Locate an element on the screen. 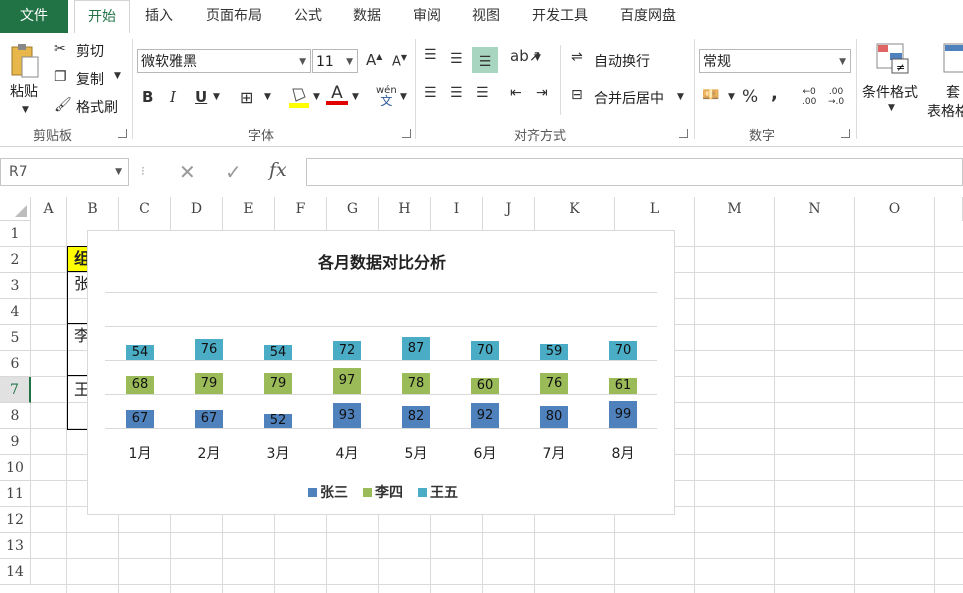  row-header-3: 3 is located at coordinates (15, 286).